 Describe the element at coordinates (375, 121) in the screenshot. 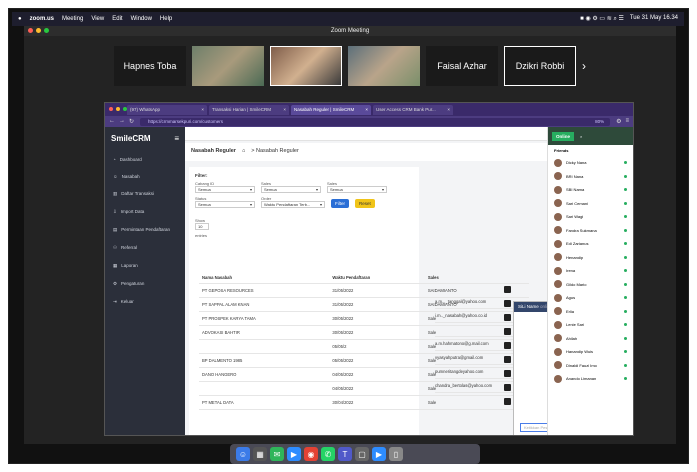

I see `address-bar: https://crmmarsekpuri.com/customers 80%` at that location.